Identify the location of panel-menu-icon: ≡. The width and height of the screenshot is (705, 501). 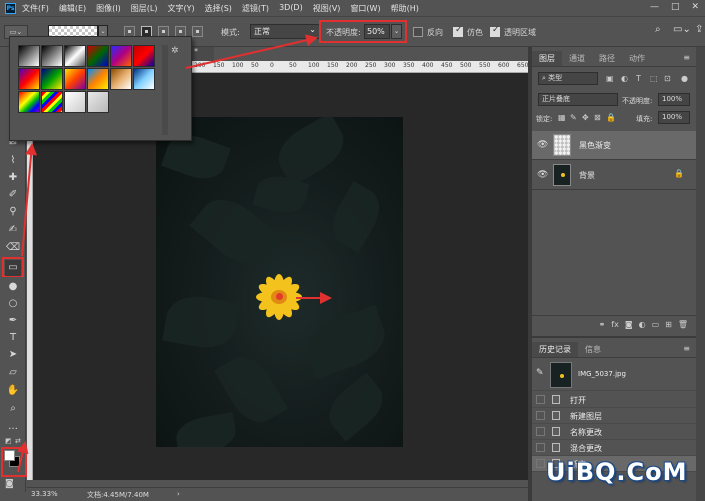
(686, 57).